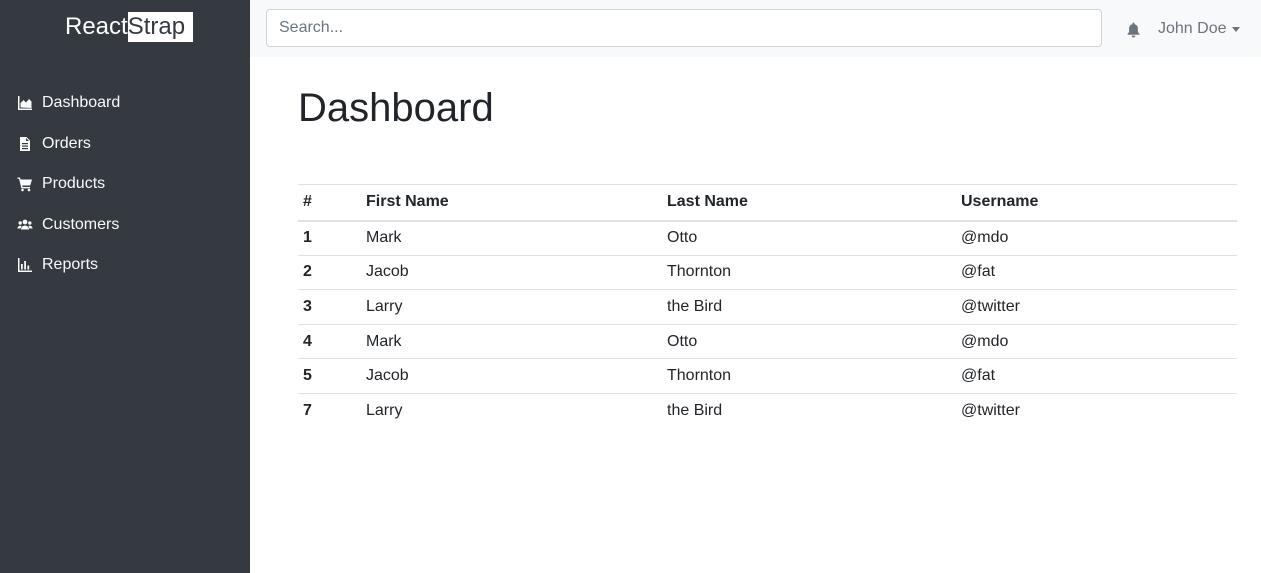 Image resolution: width=1261 pixels, height=573 pixels. Describe the element at coordinates (74, 184) in the screenshot. I see `sidebar-item-label: Products` at that location.